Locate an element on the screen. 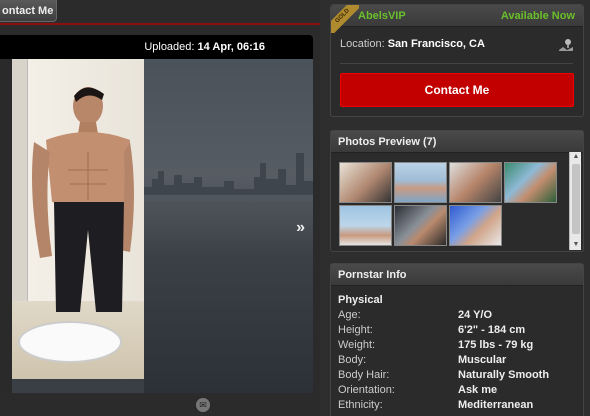  contact-me-button: Contact Me is located at coordinates (457, 90).